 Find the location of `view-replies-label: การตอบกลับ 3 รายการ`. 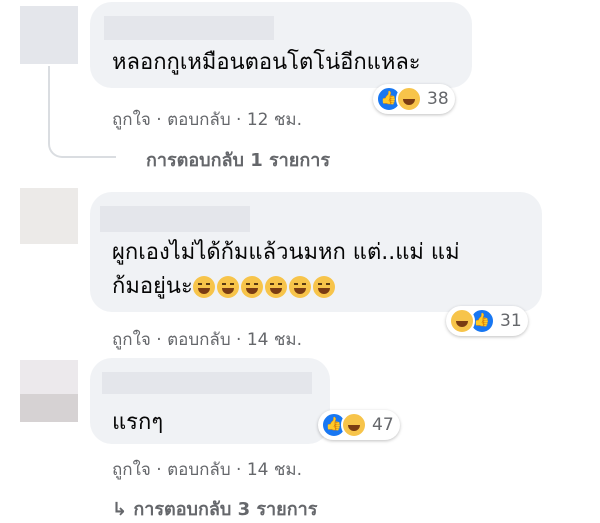

view-replies-label: การตอบกลับ 3 รายการ is located at coordinates (225, 509).